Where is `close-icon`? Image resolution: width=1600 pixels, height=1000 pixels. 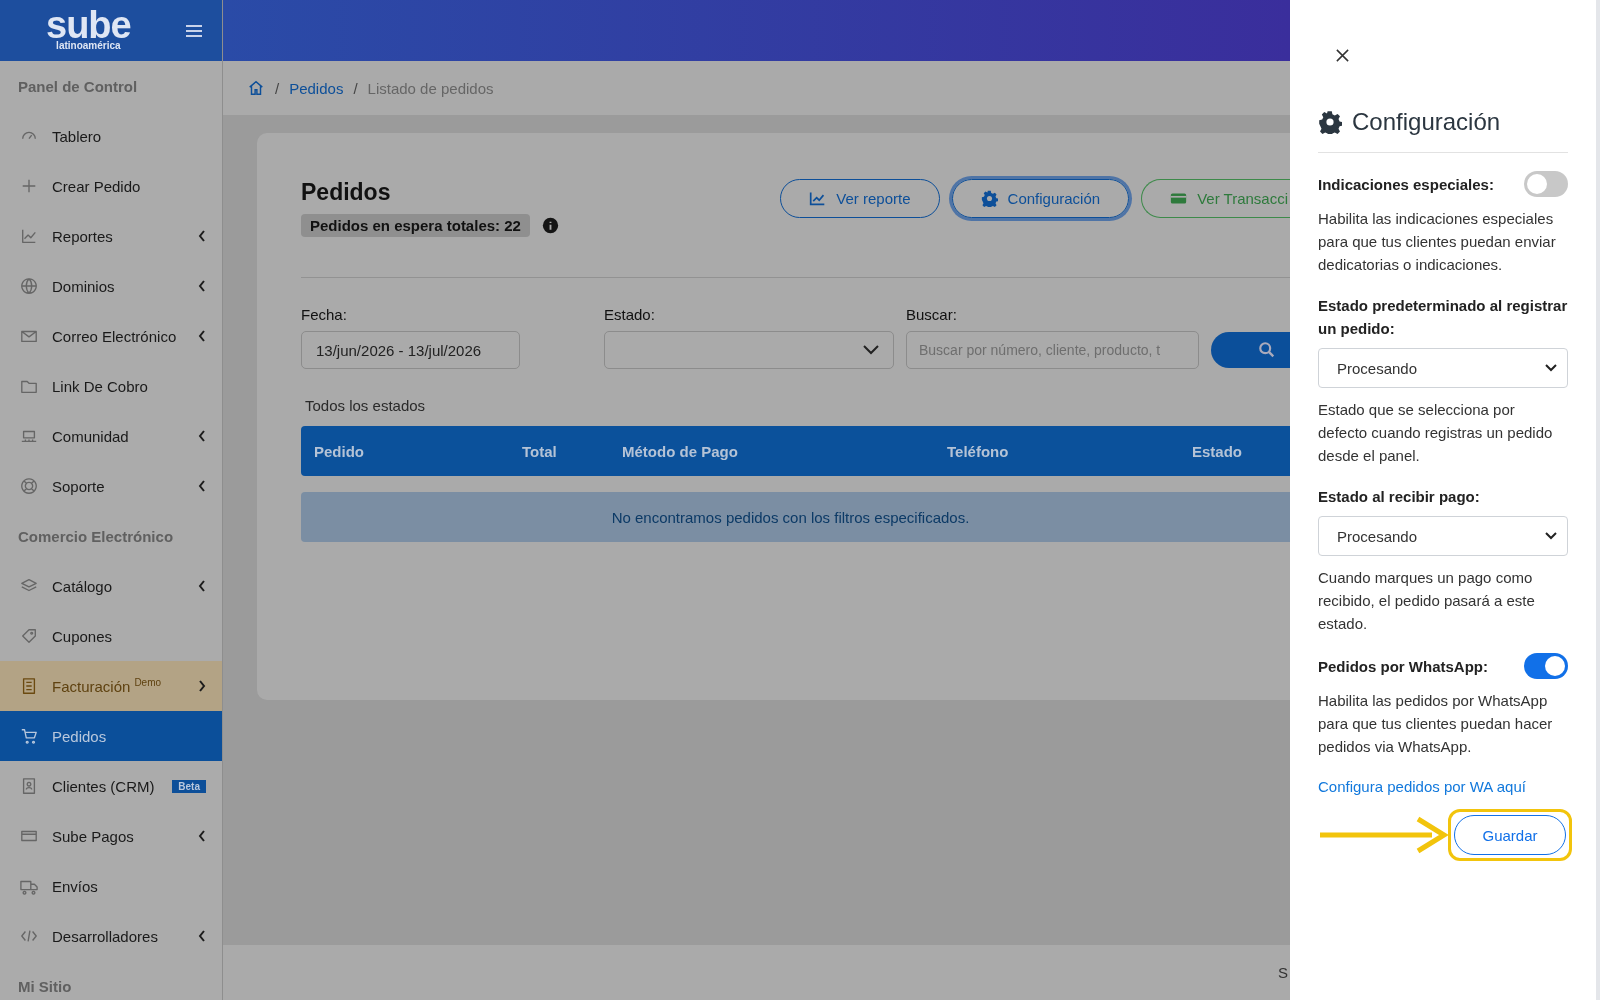
close-icon is located at coordinates (1342, 55).